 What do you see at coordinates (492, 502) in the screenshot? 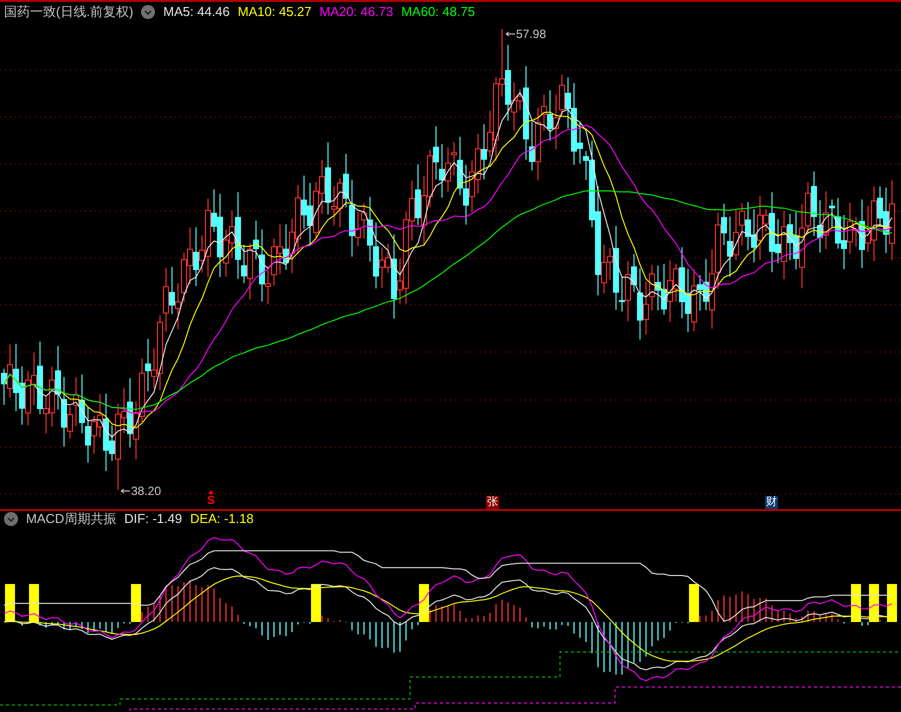
I see `event-badge: 张` at bounding box center [492, 502].